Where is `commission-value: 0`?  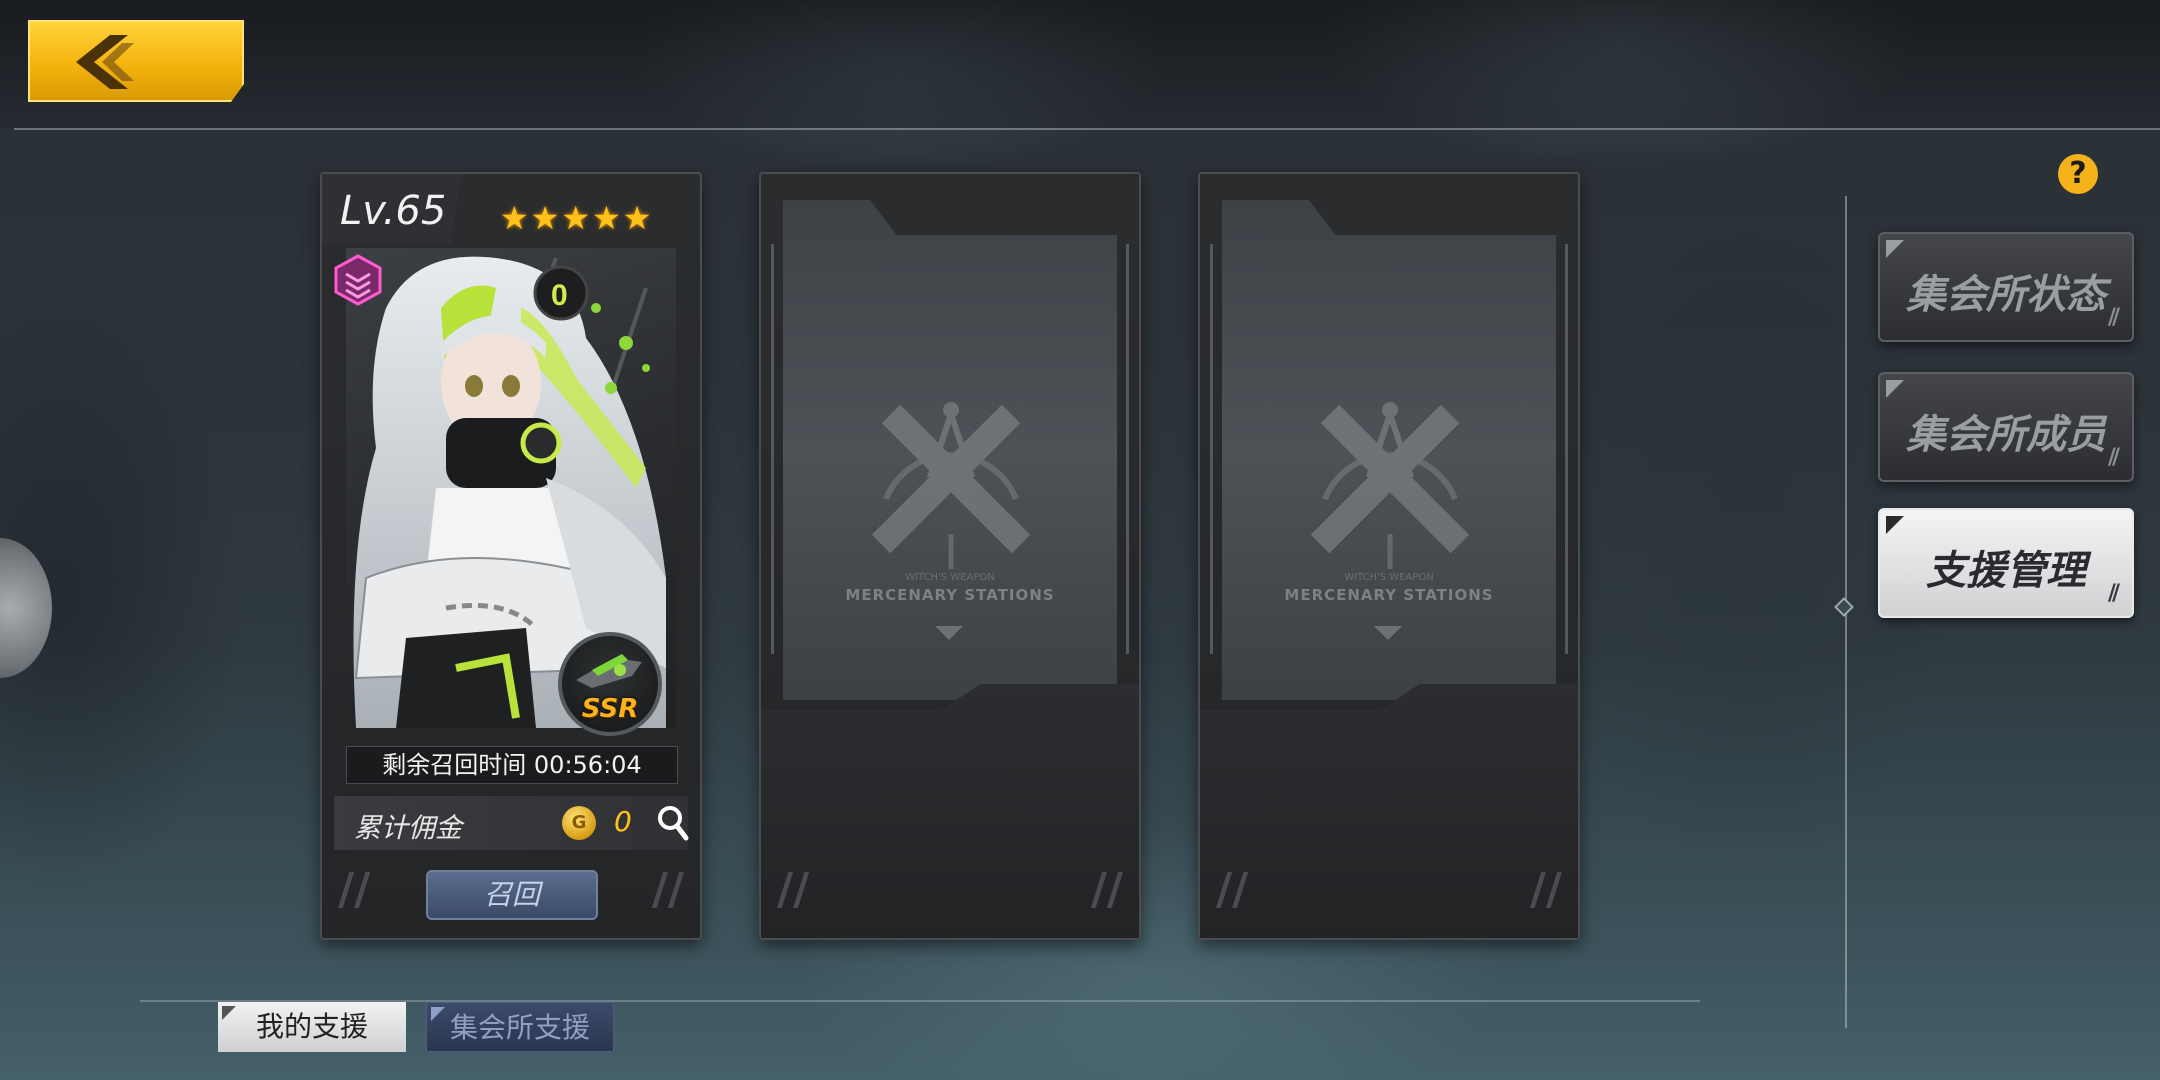
commission-value: 0 is located at coordinates (623, 821).